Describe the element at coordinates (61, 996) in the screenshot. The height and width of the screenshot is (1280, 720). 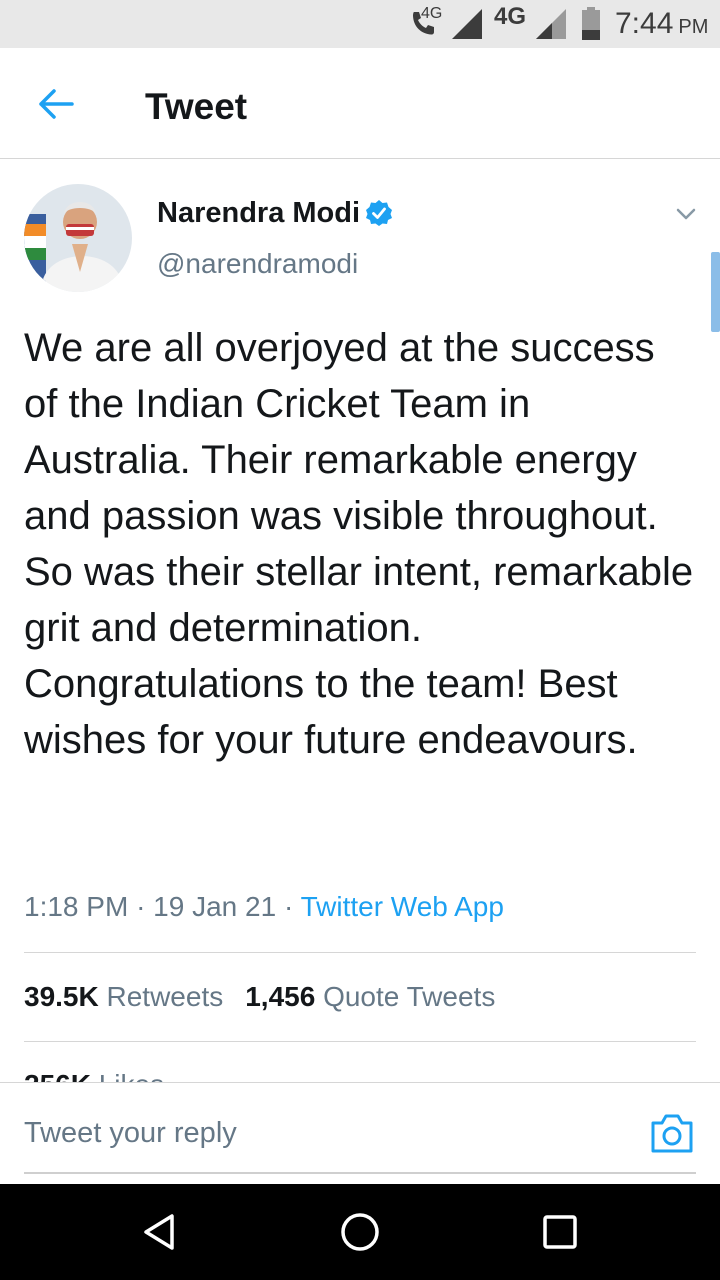
I see `retweets-count: 39.5K` at that location.